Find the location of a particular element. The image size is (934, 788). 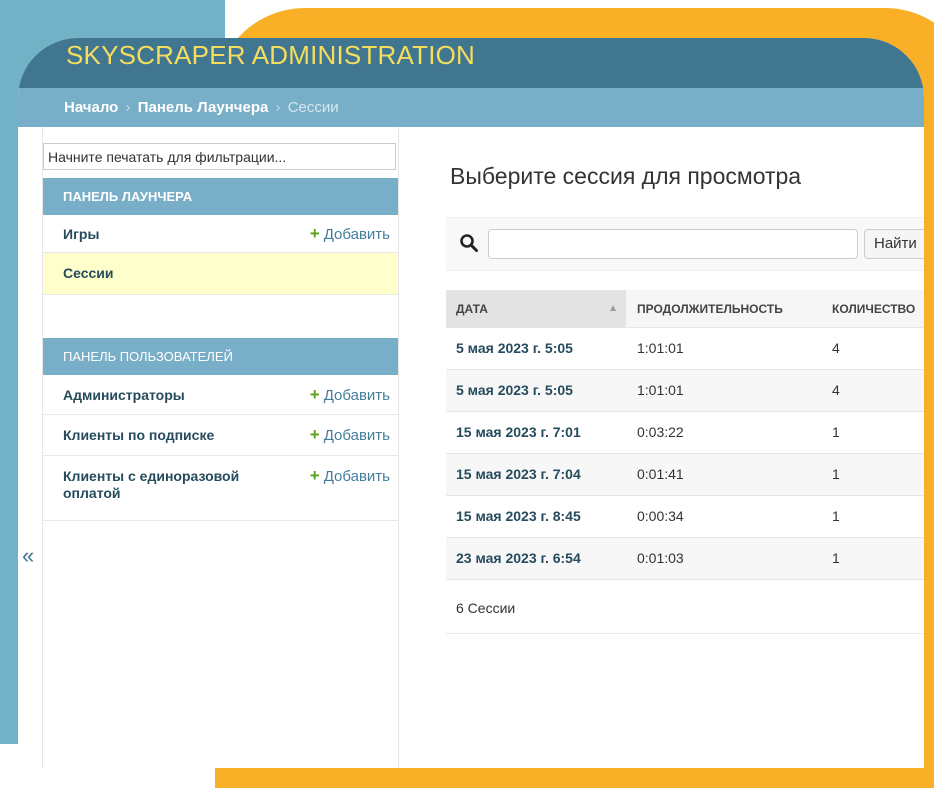

breadcrumb-home: Начало is located at coordinates (91, 107).